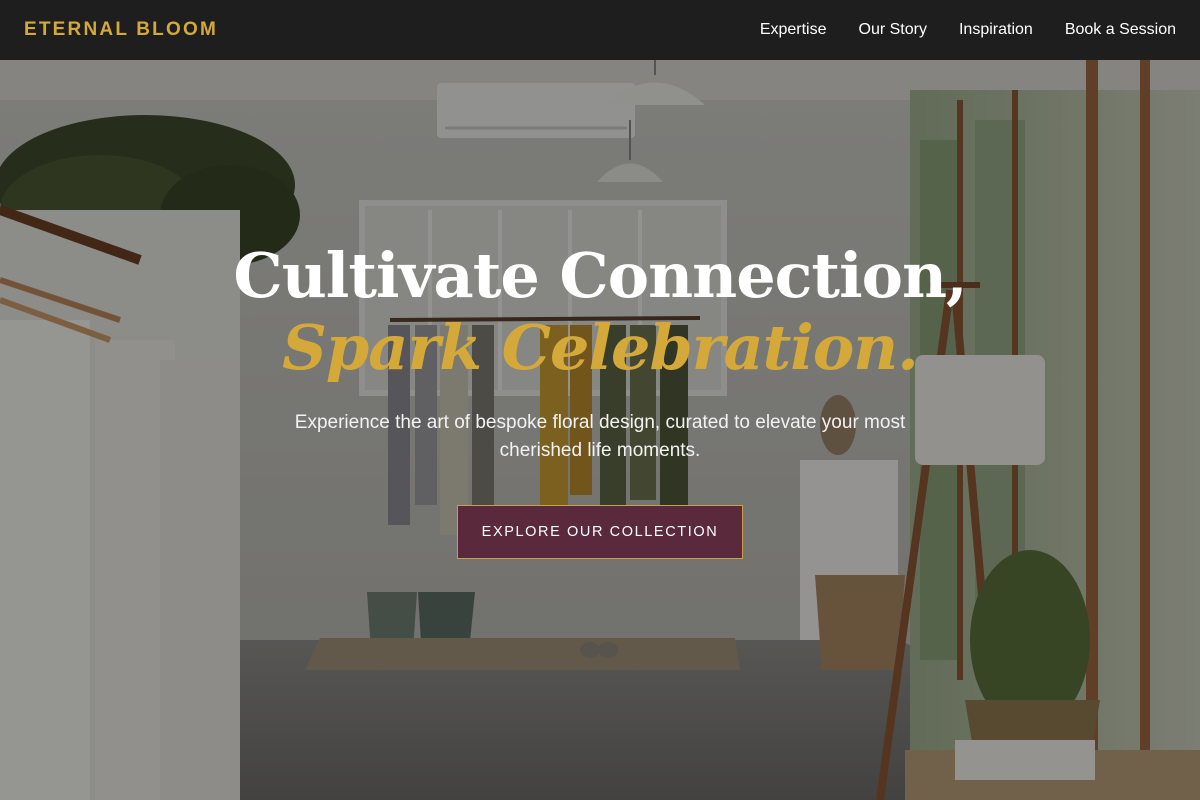 The width and height of the screenshot is (1200, 800). What do you see at coordinates (893, 30) in the screenshot?
I see `nav-link-our-story: Our Story` at bounding box center [893, 30].